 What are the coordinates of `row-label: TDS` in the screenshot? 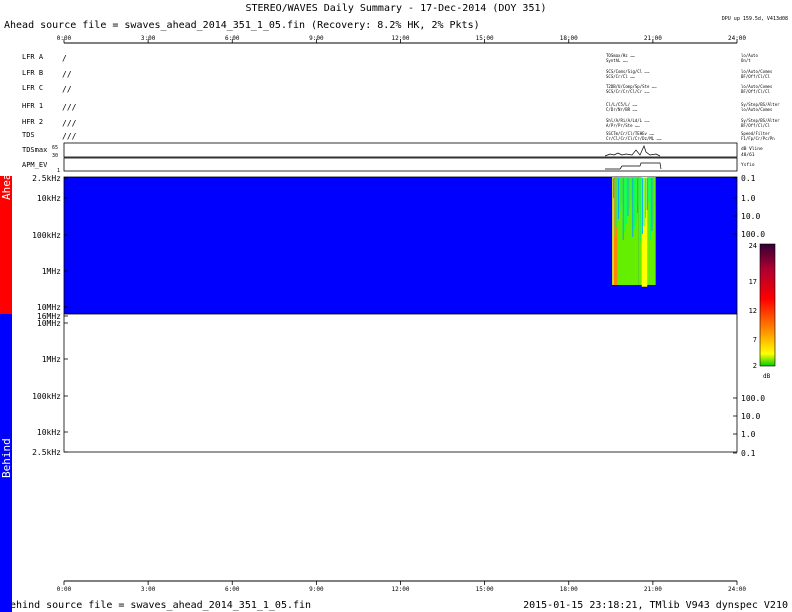 It's located at (28, 135).